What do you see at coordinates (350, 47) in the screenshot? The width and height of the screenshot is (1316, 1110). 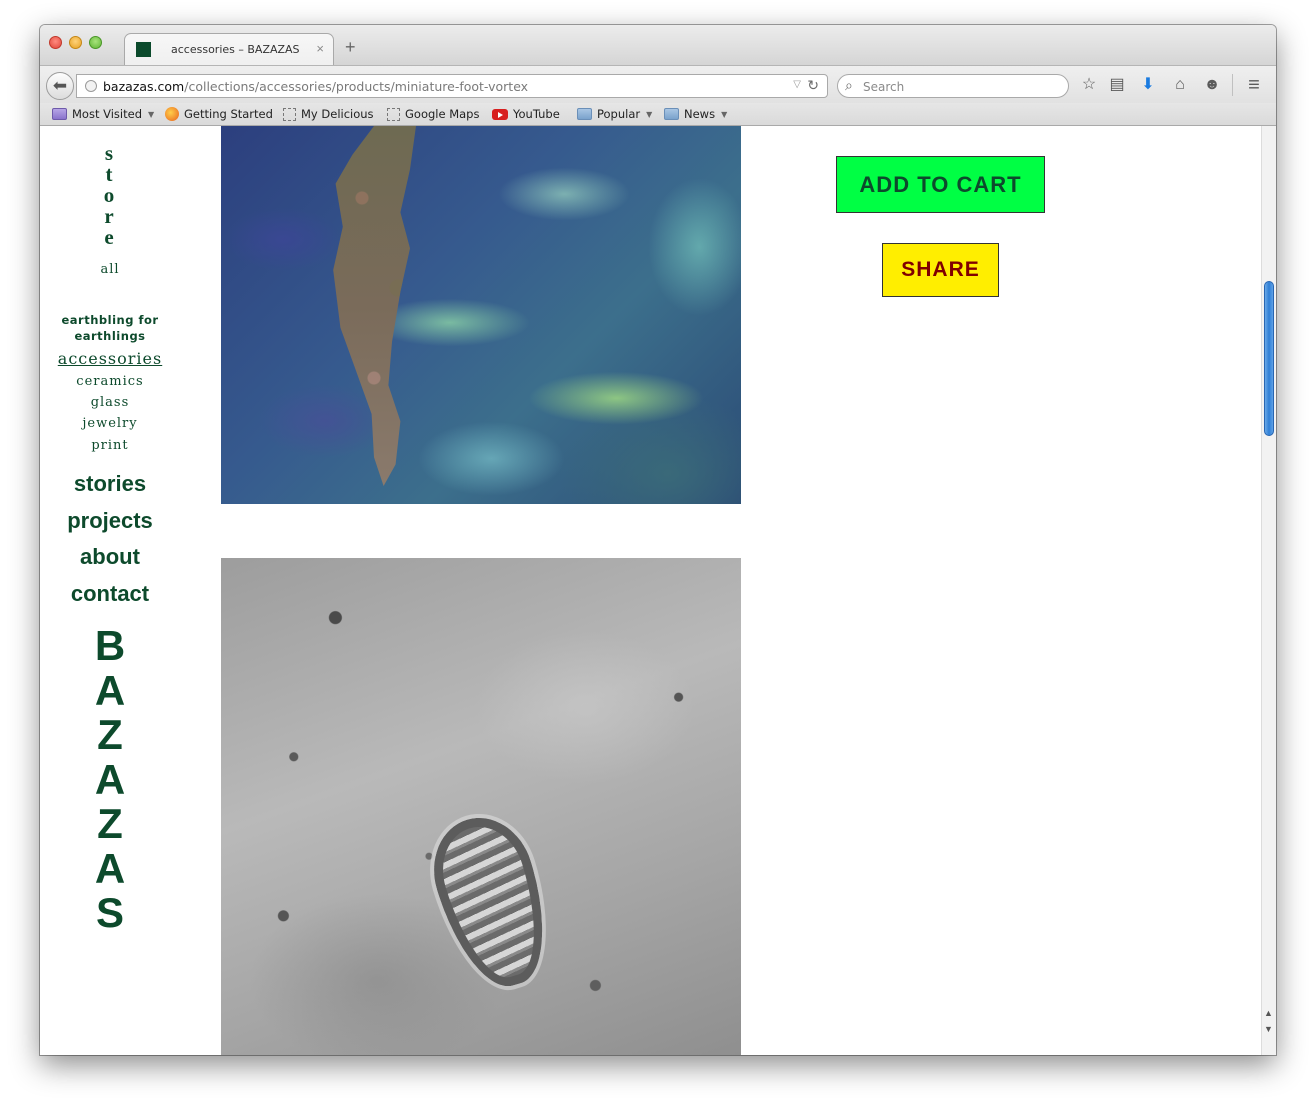 I see `new-tab-button: +` at bounding box center [350, 47].